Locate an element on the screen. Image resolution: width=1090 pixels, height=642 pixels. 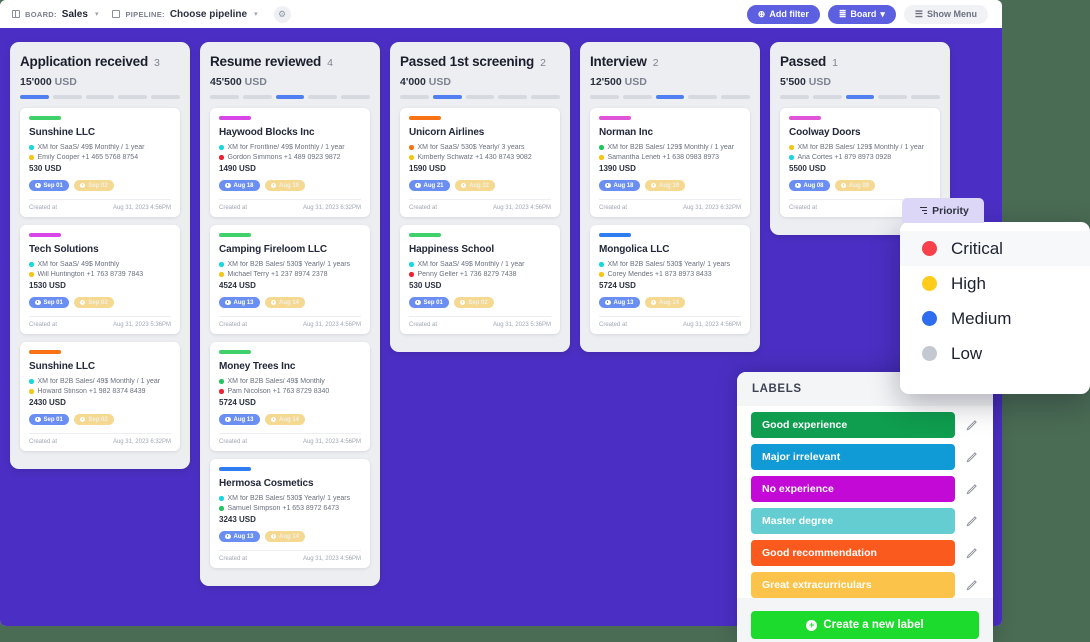
card-date-chips: Sep 01 Sep 02 is located at coordinates (480, 302).